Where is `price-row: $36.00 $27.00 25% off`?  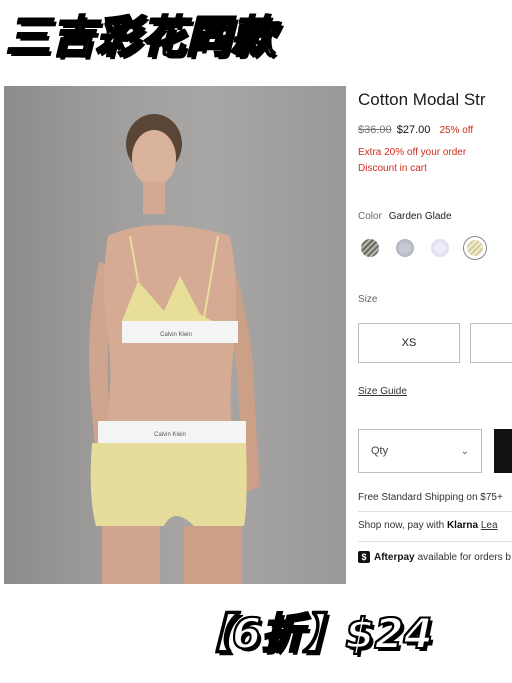
price-row: $36.00 $27.00 25% off is located at coordinates (415, 130).